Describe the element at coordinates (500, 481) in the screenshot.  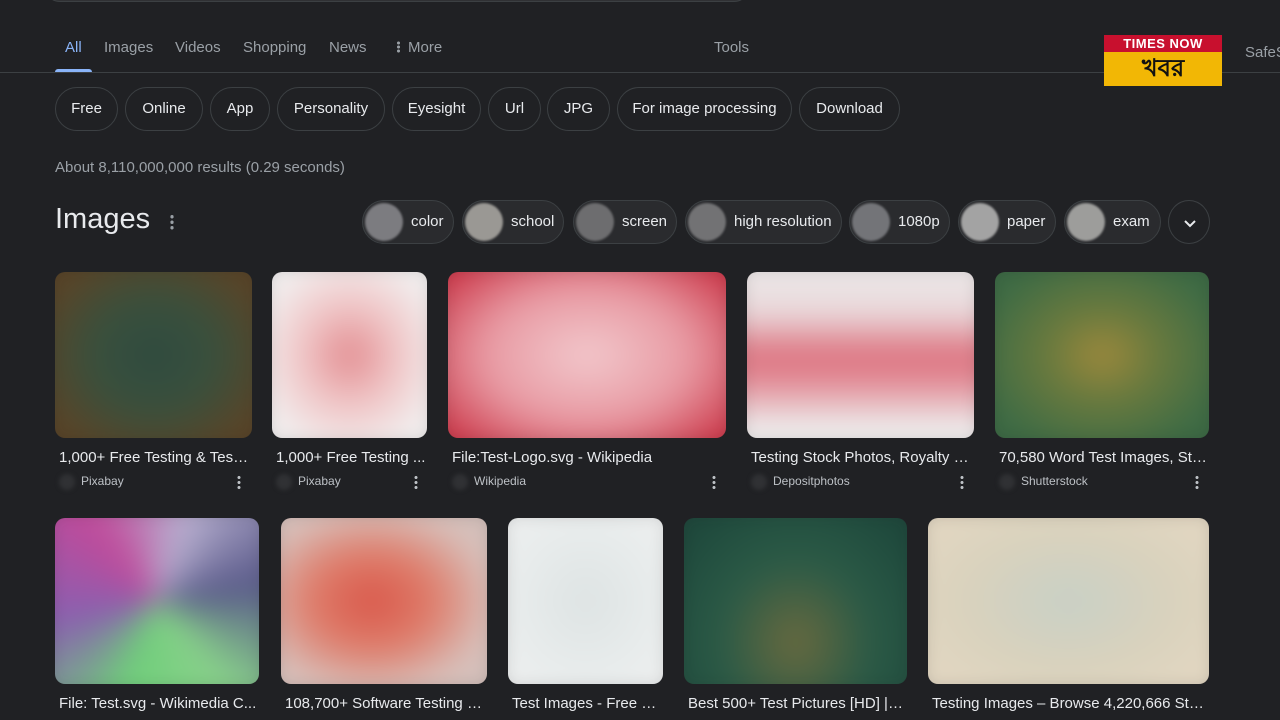
I see `result-source: Wikipedia` at that location.